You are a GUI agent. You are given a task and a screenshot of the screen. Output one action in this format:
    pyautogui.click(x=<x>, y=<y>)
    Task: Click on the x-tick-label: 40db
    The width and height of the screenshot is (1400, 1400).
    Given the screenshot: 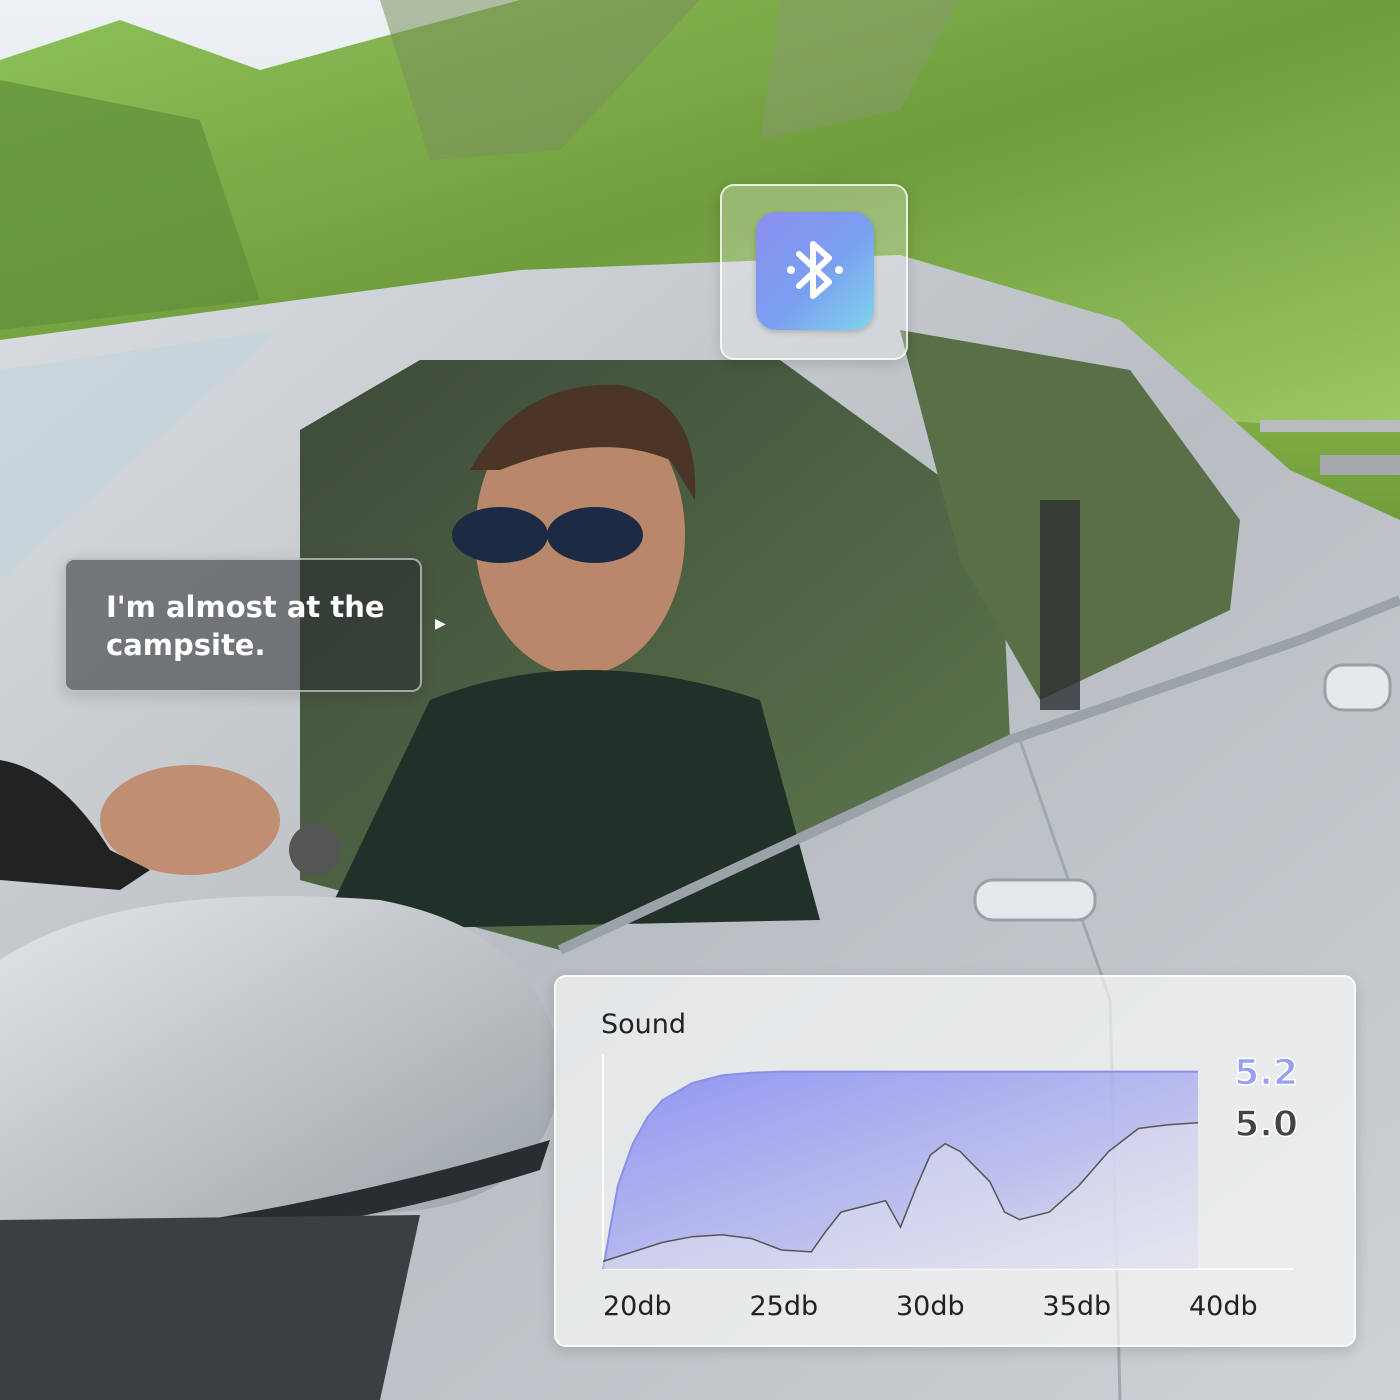 What is the action you would take?
    pyautogui.click(x=1223, y=1306)
    